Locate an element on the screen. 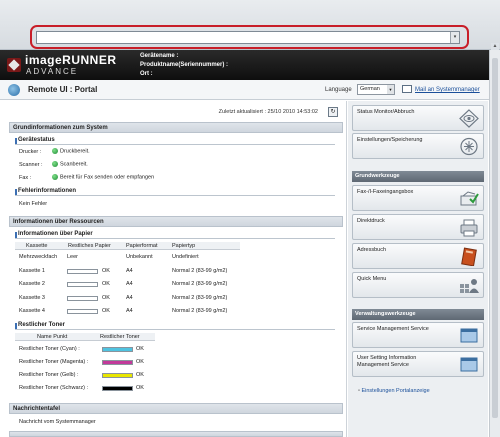 The height and width of the screenshot is (437, 500). language-select: German ▼ is located at coordinates (376, 89).